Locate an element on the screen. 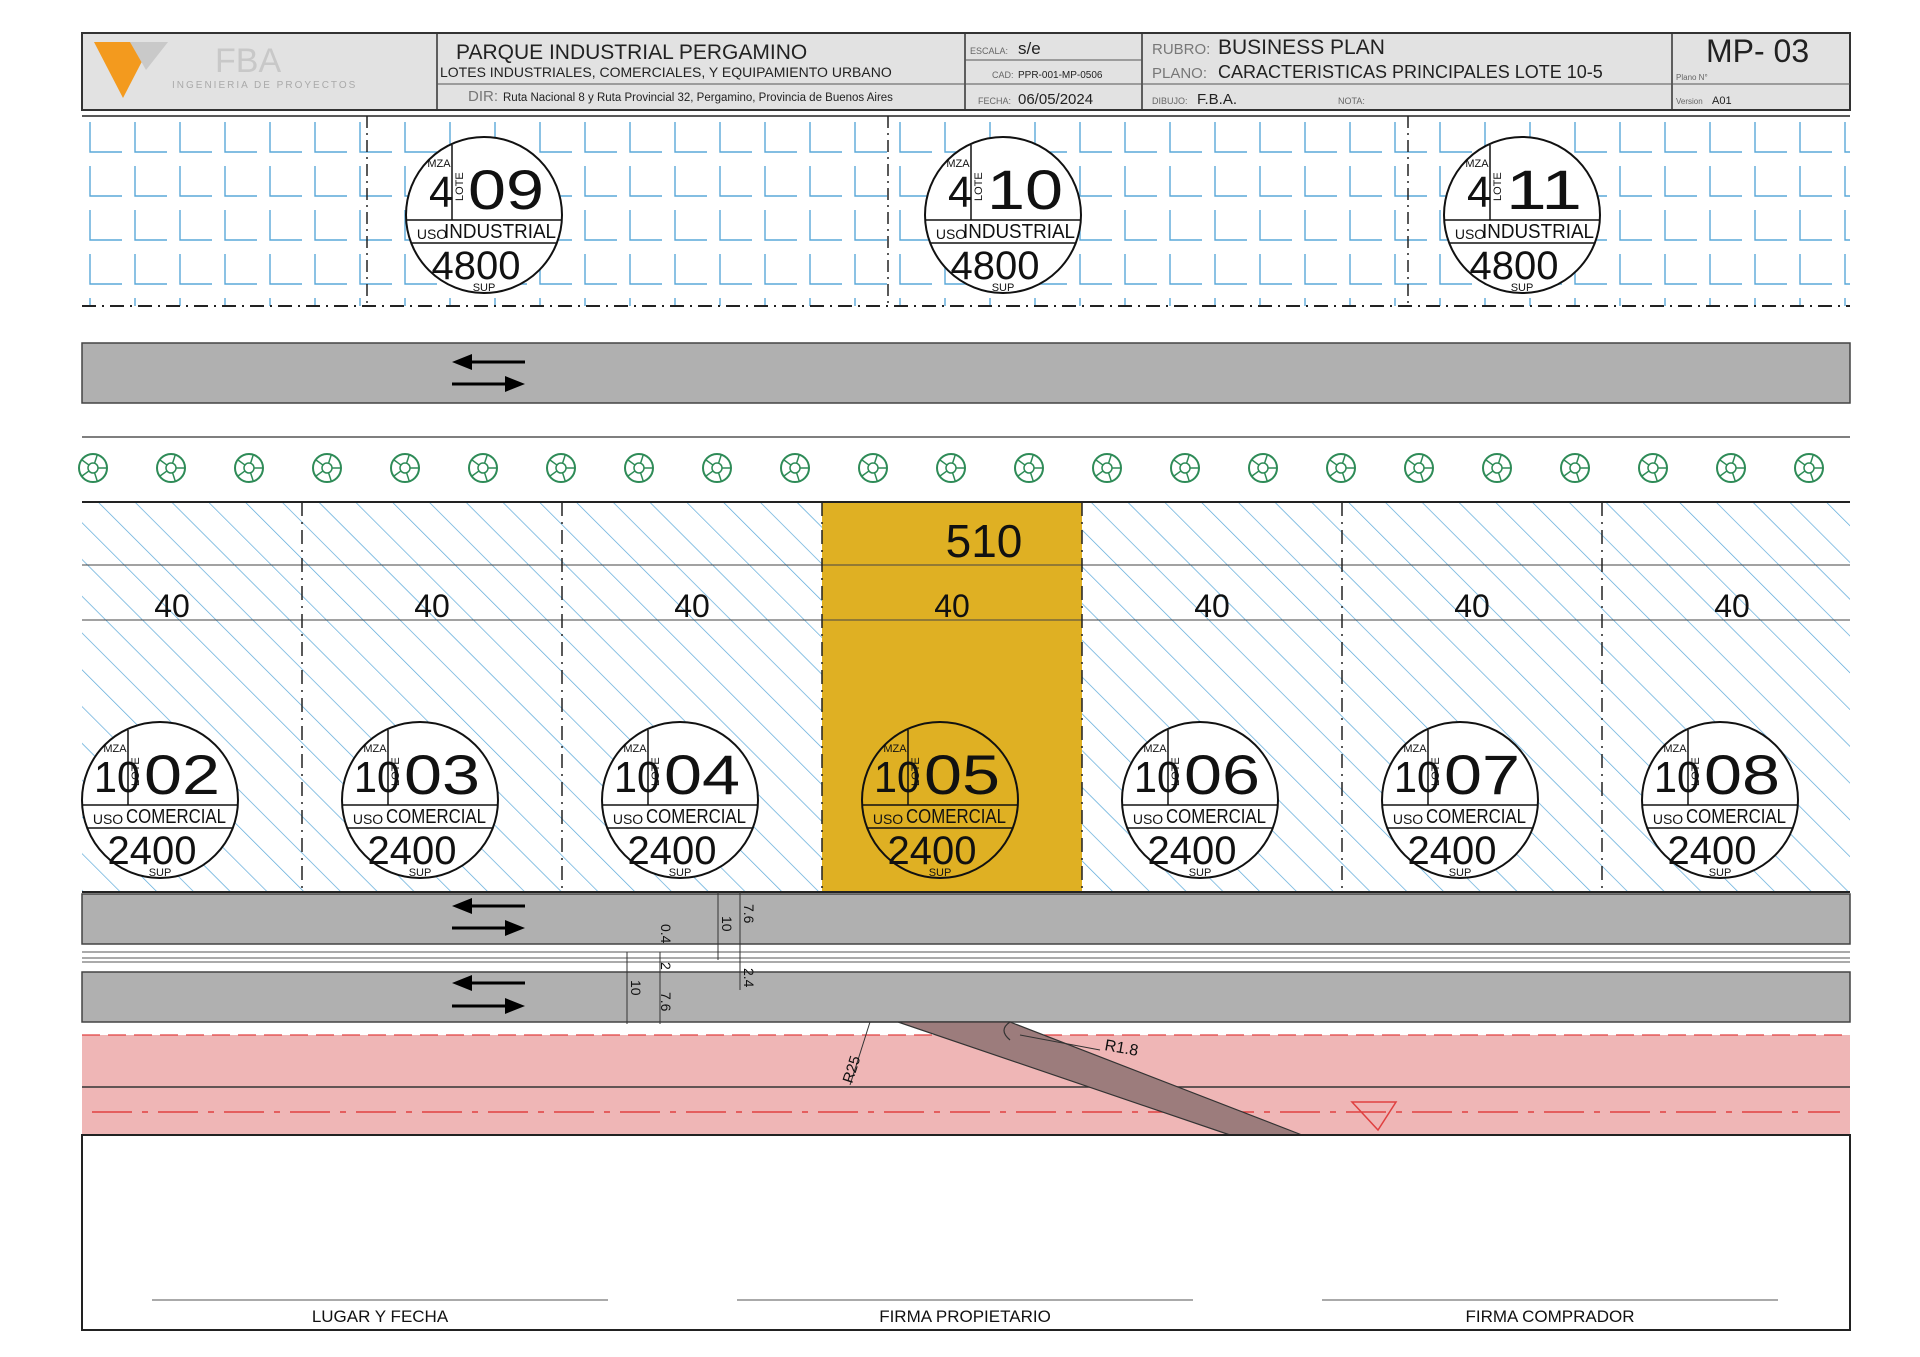  rubro-label: RUBRO: is located at coordinates (1181, 49).